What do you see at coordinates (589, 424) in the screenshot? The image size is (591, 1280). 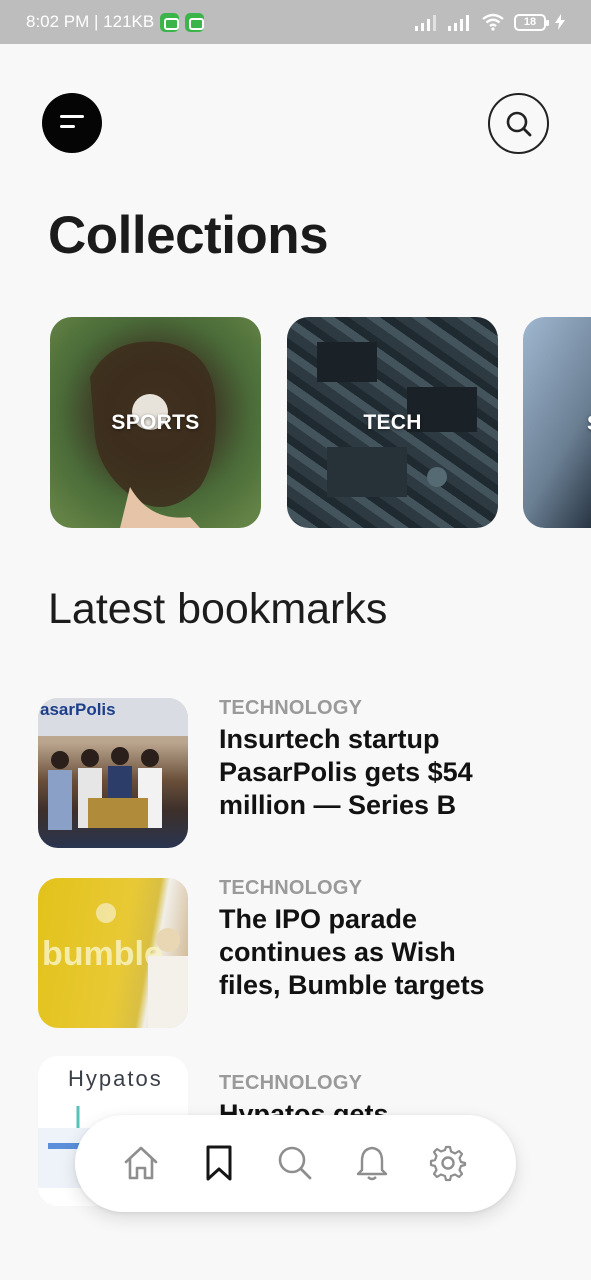 I see `collection-label: S` at bounding box center [589, 424].